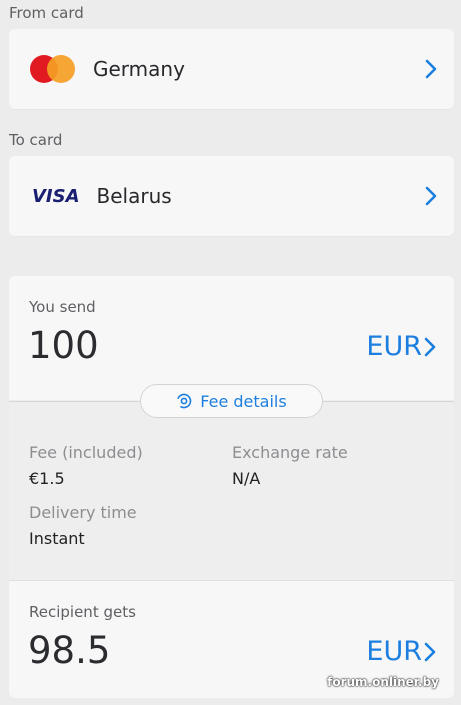 The height and width of the screenshot is (705, 461). What do you see at coordinates (47, 478) in the screenshot?
I see `fee-value: €1.5` at bounding box center [47, 478].